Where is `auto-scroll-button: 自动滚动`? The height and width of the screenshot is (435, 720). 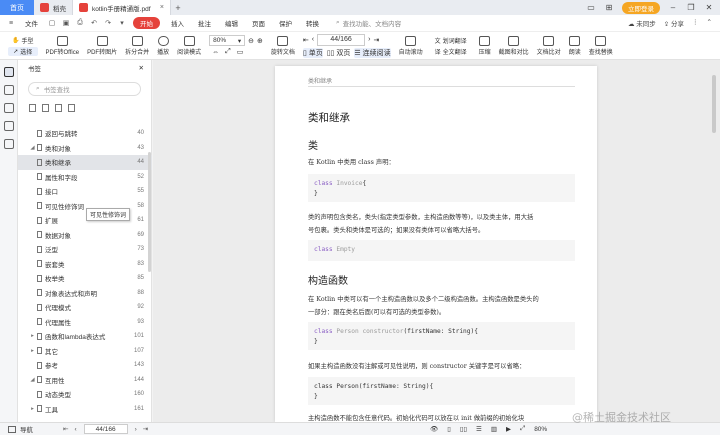 auto-scroll-button: 自动滚动 is located at coordinates (411, 45).